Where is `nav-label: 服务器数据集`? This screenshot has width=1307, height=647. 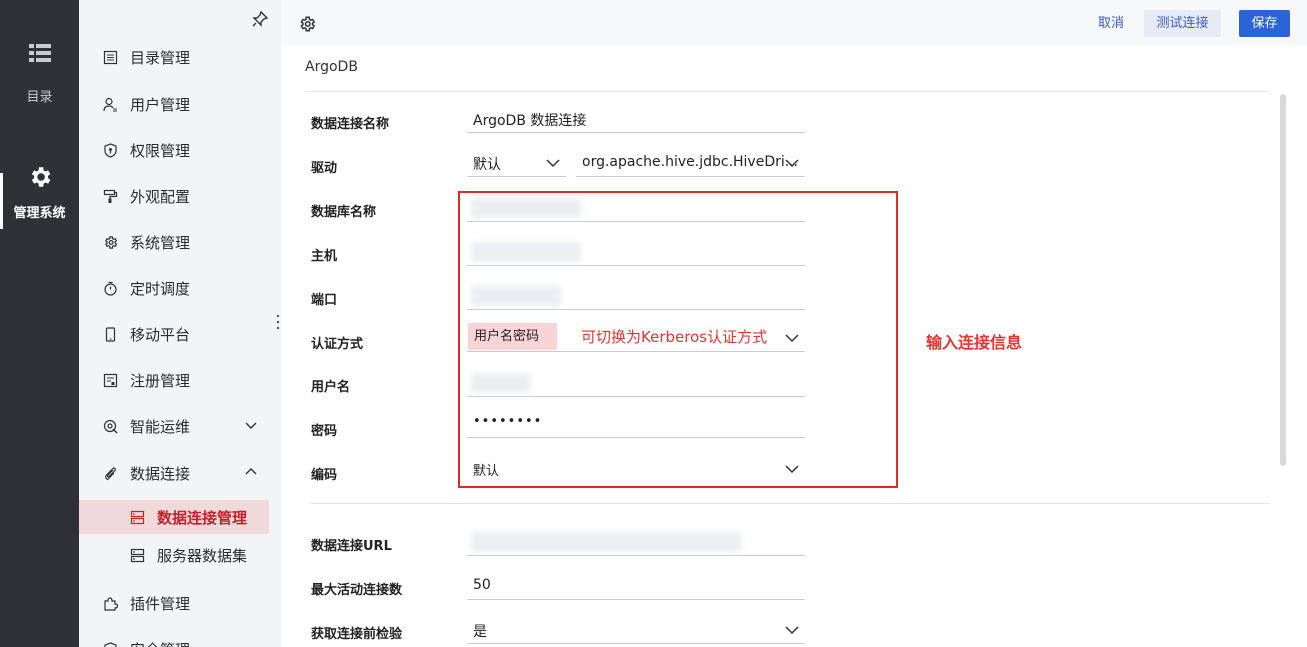 nav-label: 服务器数据集 is located at coordinates (202, 555).